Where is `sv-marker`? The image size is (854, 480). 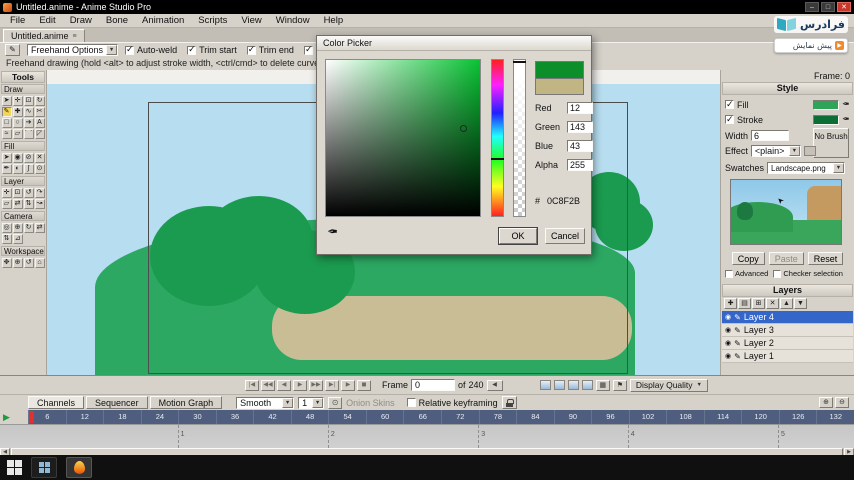
sv-marker is located at coordinates (463, 128).